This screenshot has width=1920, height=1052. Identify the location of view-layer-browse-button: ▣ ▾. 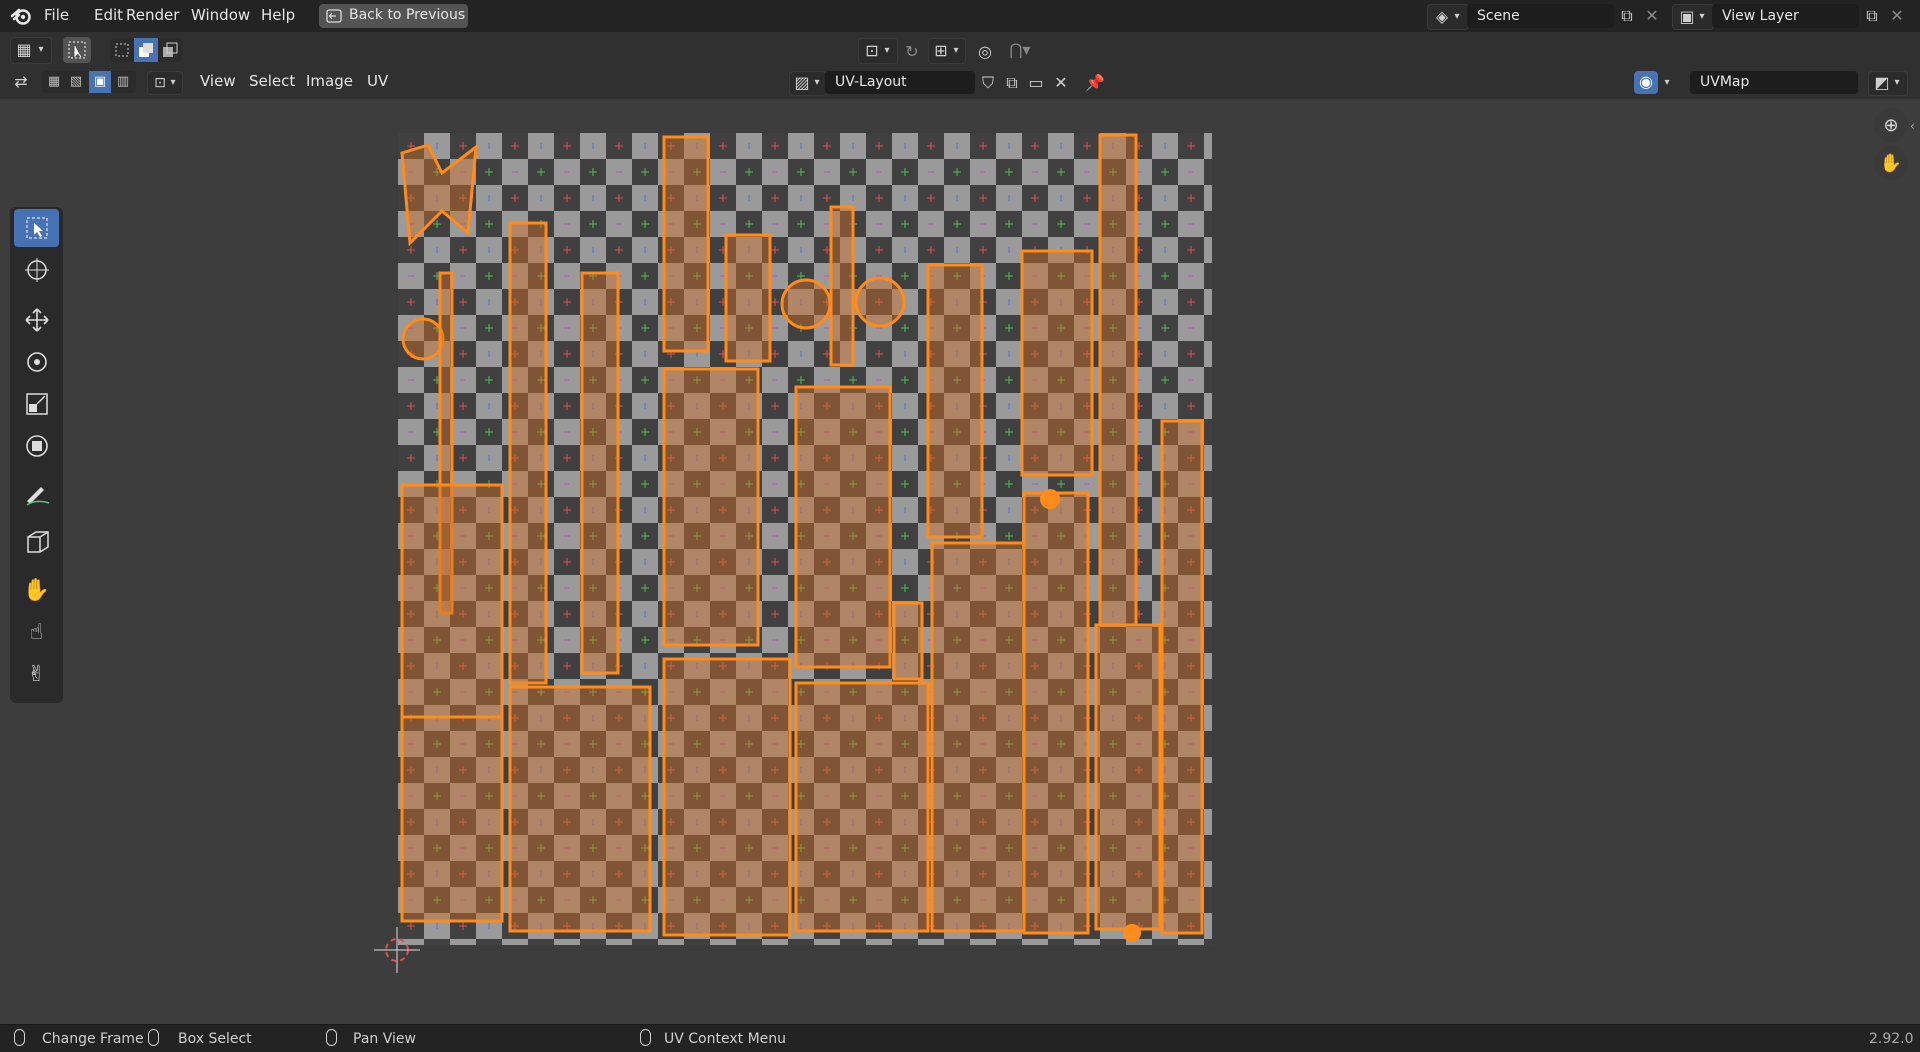
(1693, 17).